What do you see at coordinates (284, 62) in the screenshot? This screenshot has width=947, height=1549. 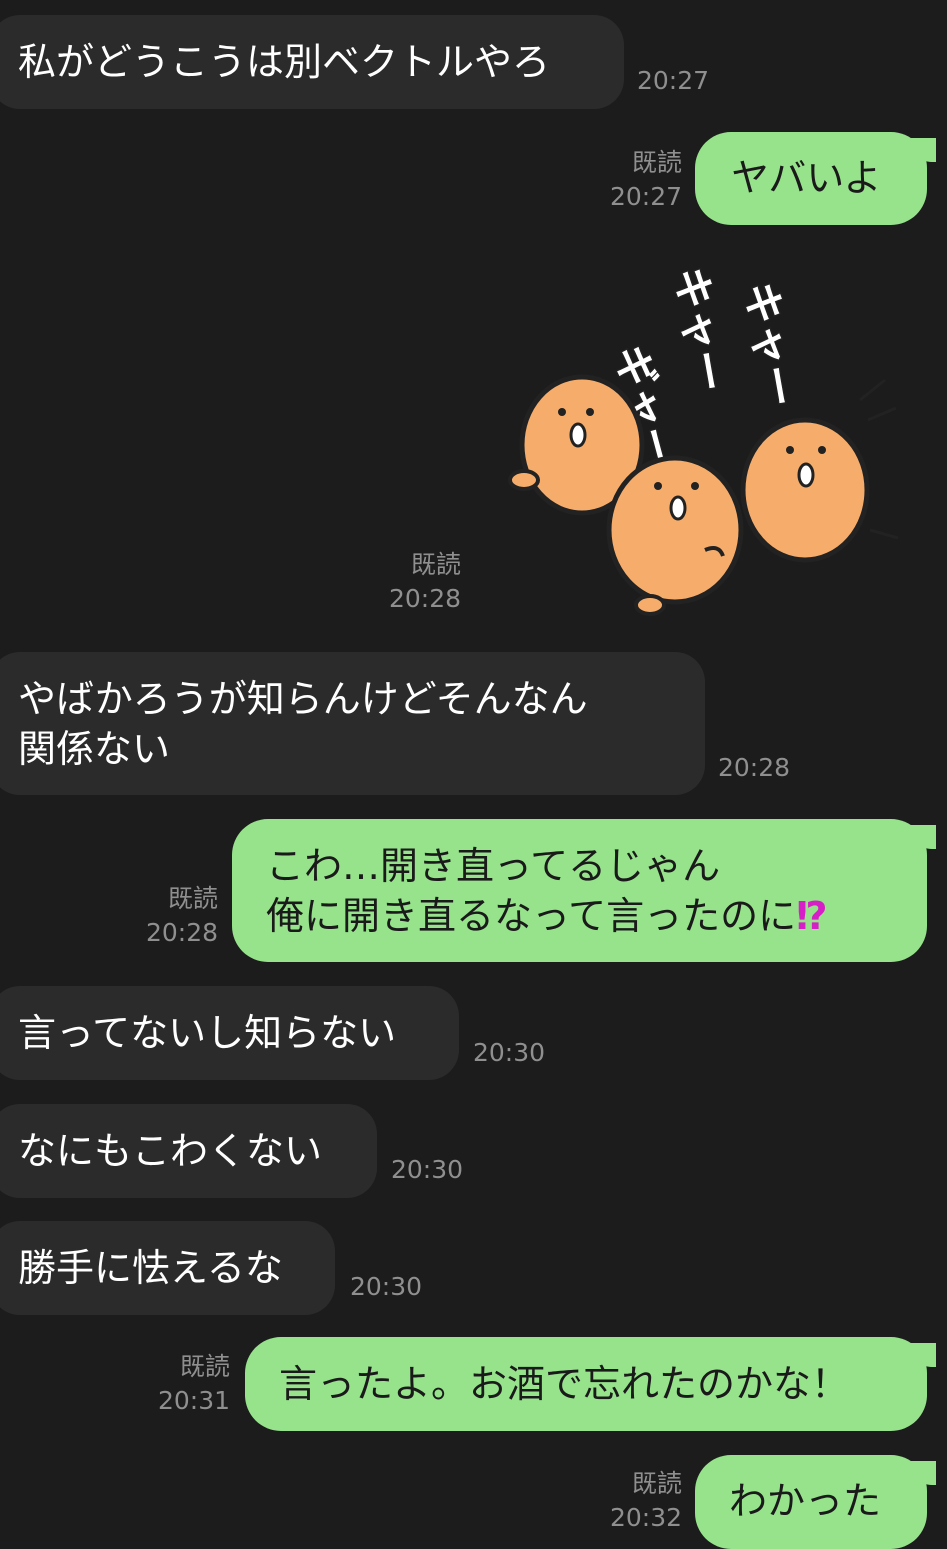 I see `message-text: 私がどうこうは別ベクトルやろ` at bounding box center [284, 62].